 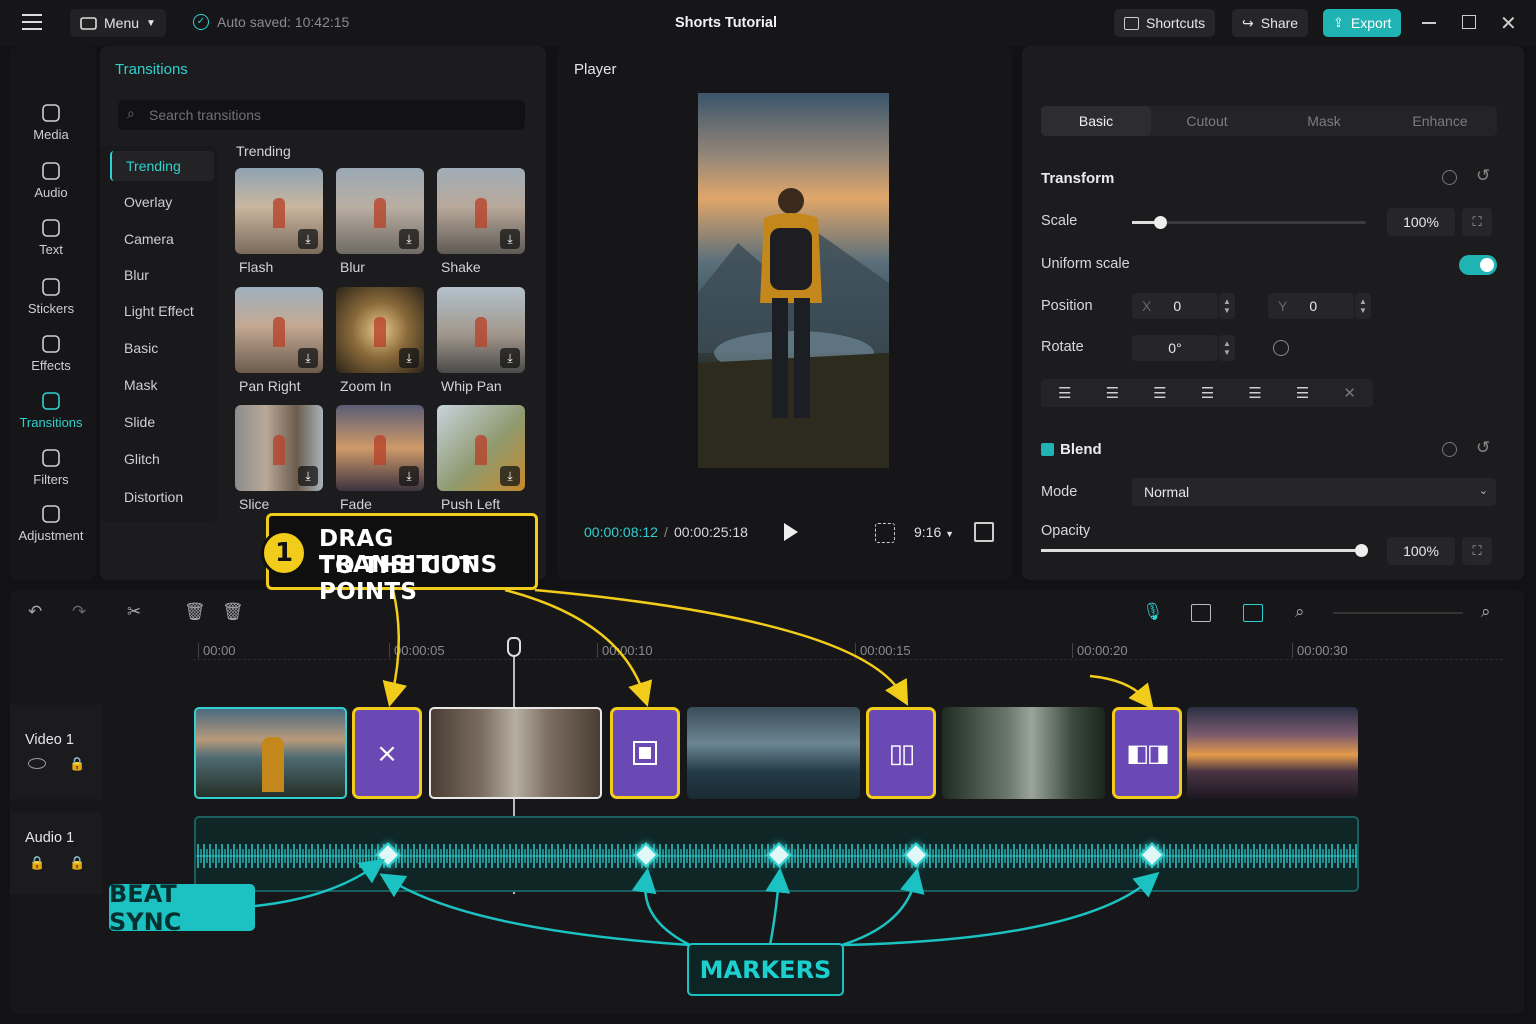 I want to click on markers-callout: MARKERS, so click(x=765, y=969).